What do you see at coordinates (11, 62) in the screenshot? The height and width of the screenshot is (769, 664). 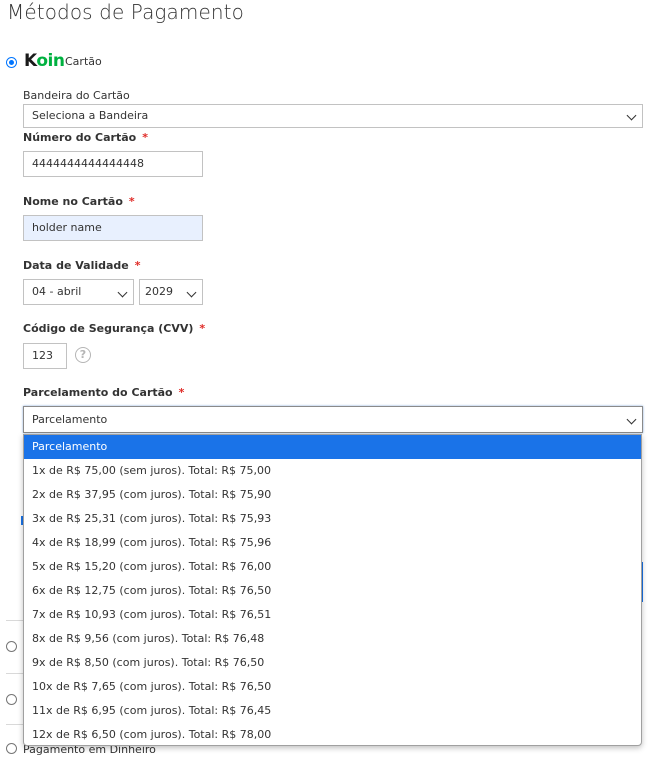 I see `payment-method-radio-koin` at bounding box center [11, 62].